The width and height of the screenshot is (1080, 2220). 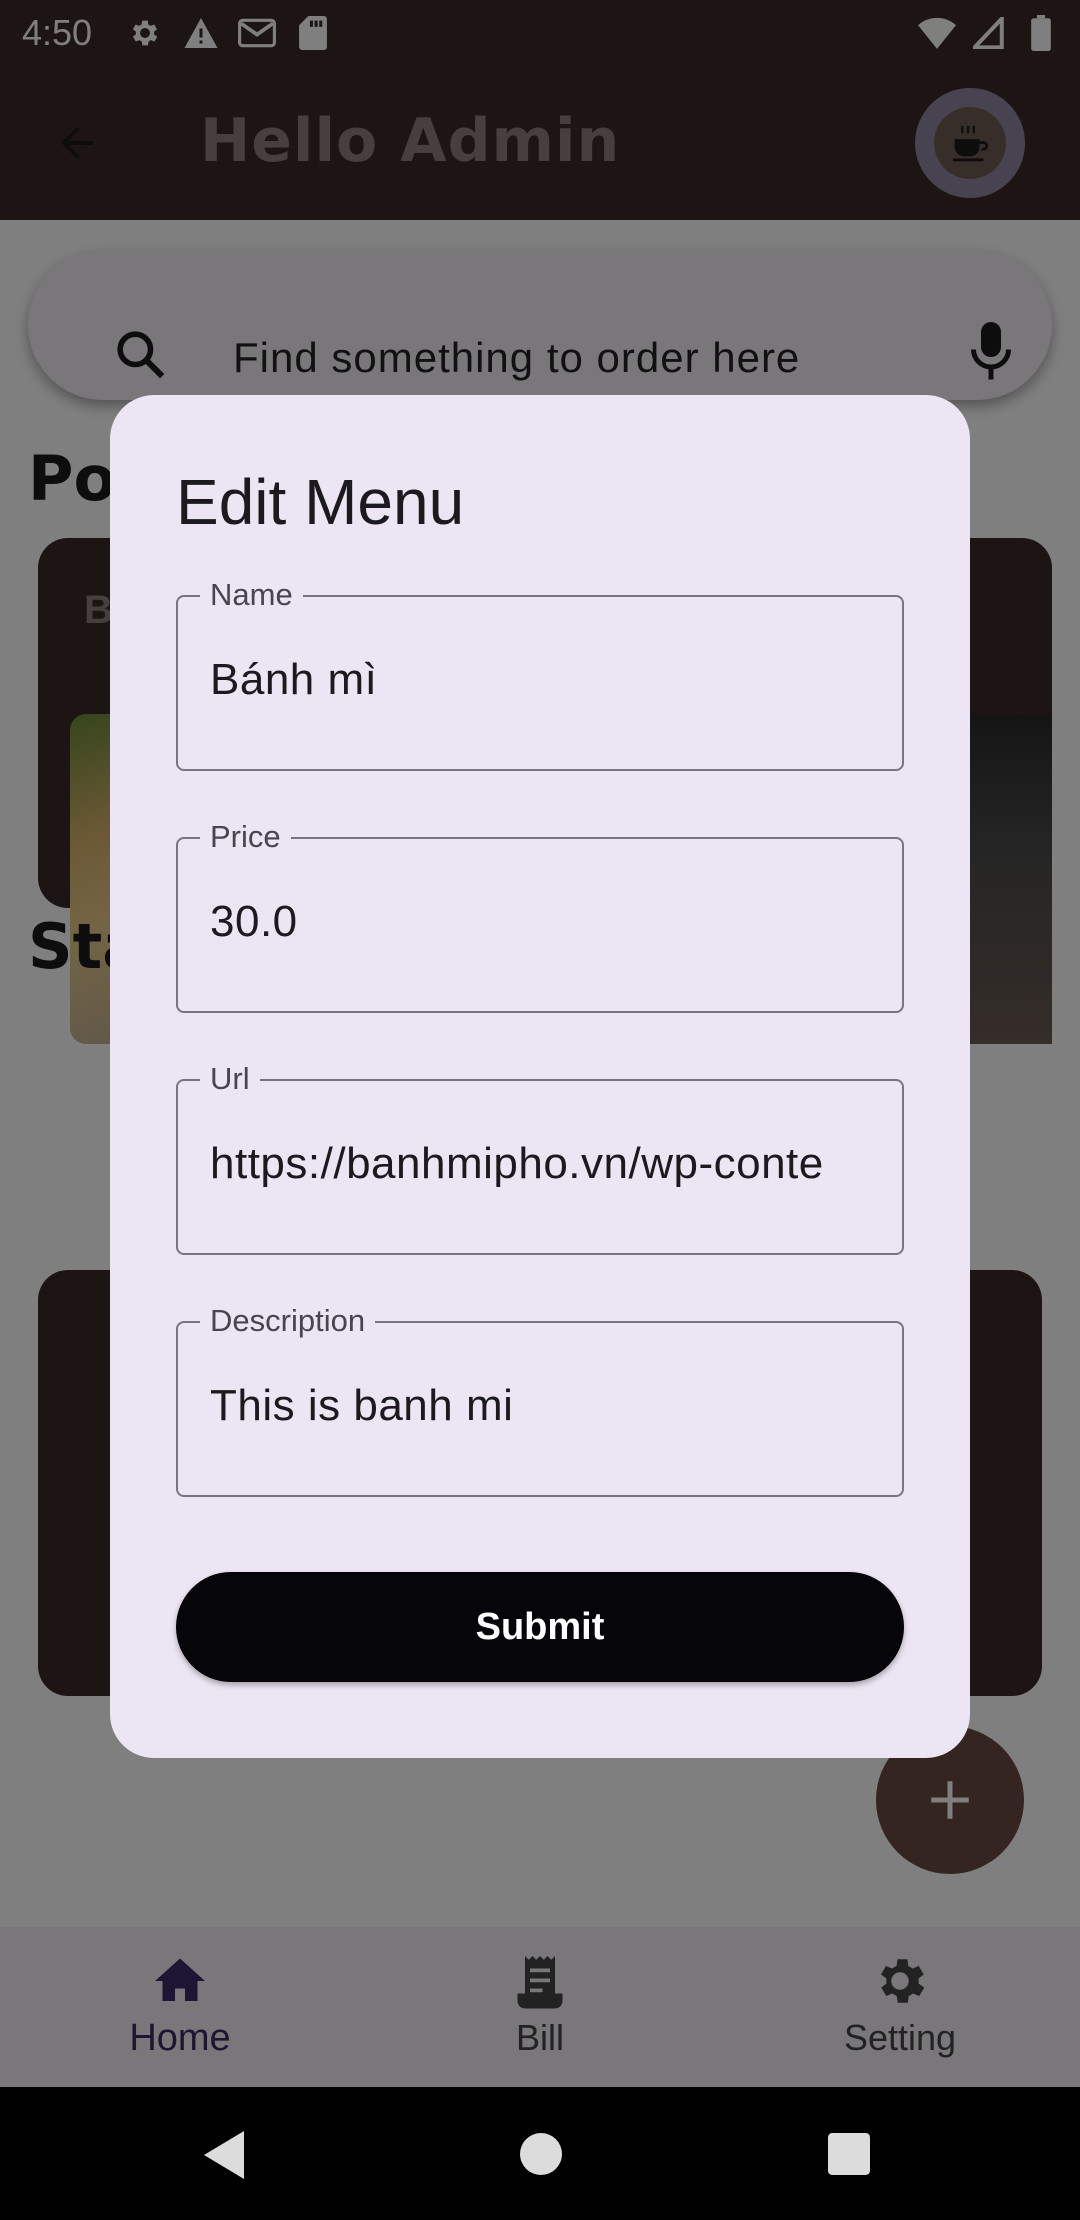 What do you see at coordinates (288, 1321) in the screenshot?
I see `description-field-label: Description` at bounding box center [288, 1321].